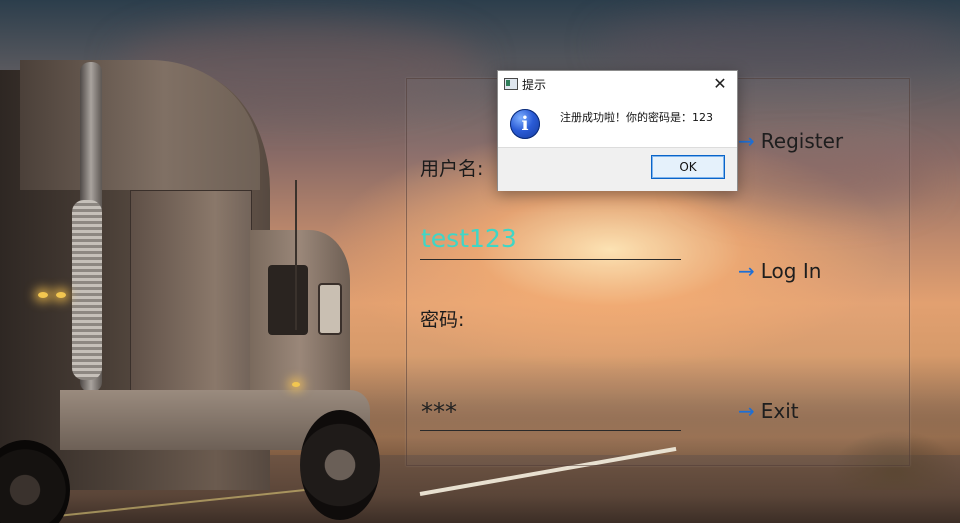 This screenshot has height=523, width=960. I want to click on truck-sleeper-roof, so click(140, 125).